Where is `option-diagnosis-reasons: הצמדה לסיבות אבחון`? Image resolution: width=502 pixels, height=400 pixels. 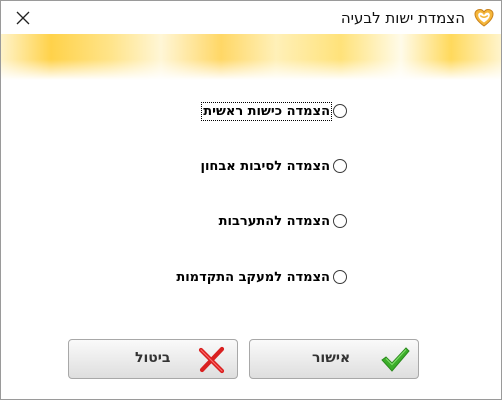
option-diagnosis-reasons: הצמדה לסיבות אבחון is located at coordinates (273, 166).